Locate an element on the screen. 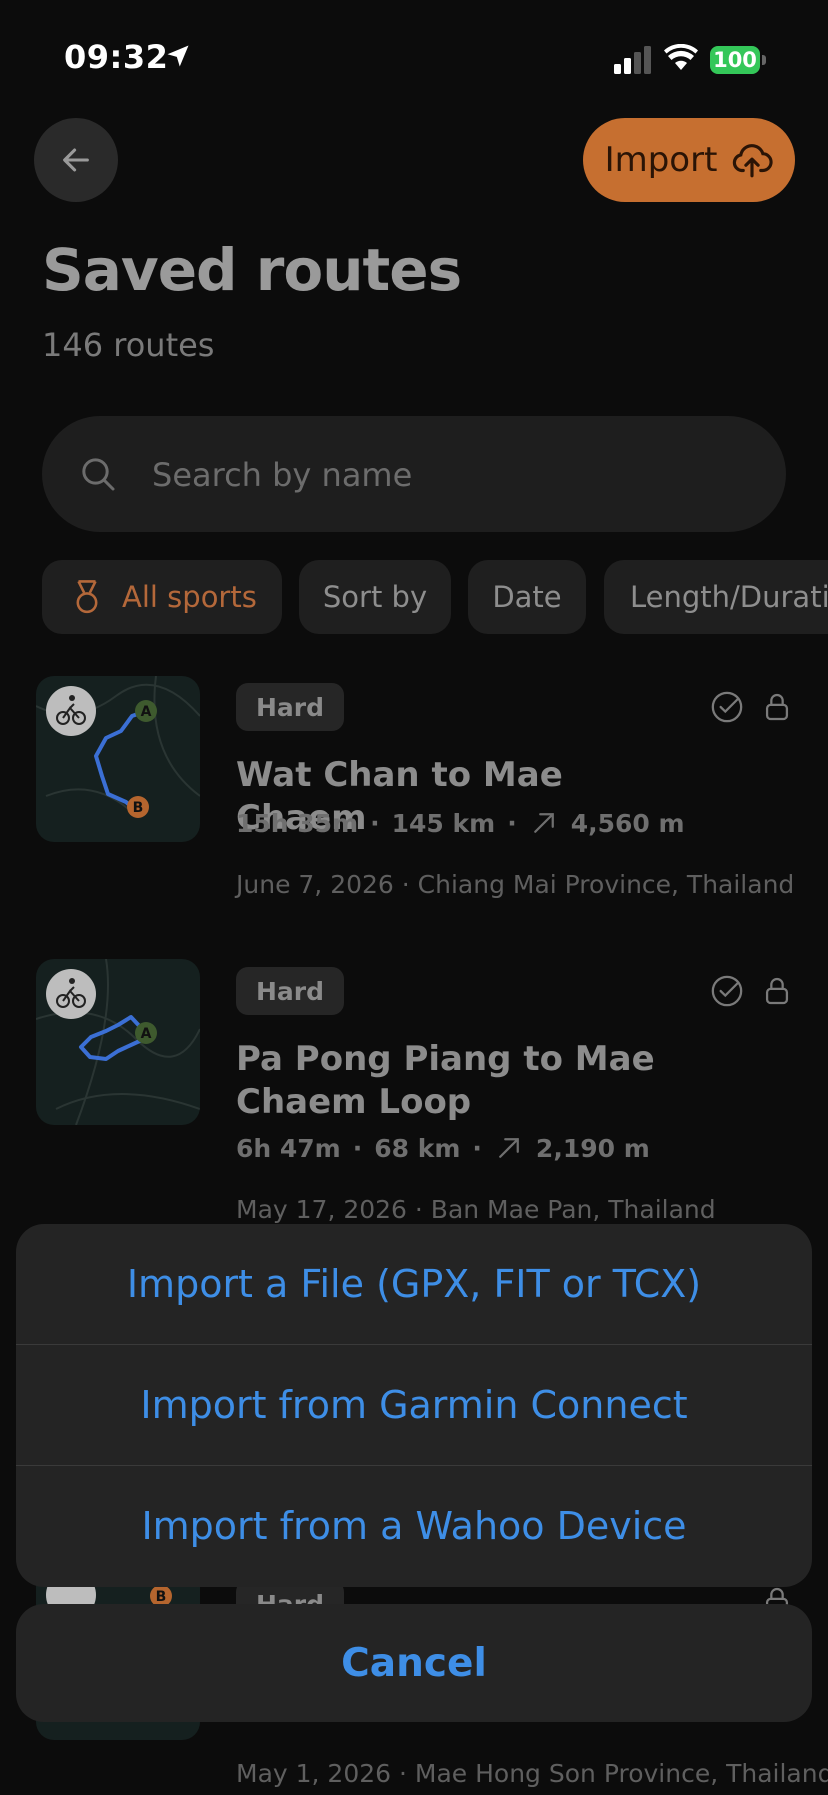  route-map-thumbnail: A B is located at coordinates (118, 759).